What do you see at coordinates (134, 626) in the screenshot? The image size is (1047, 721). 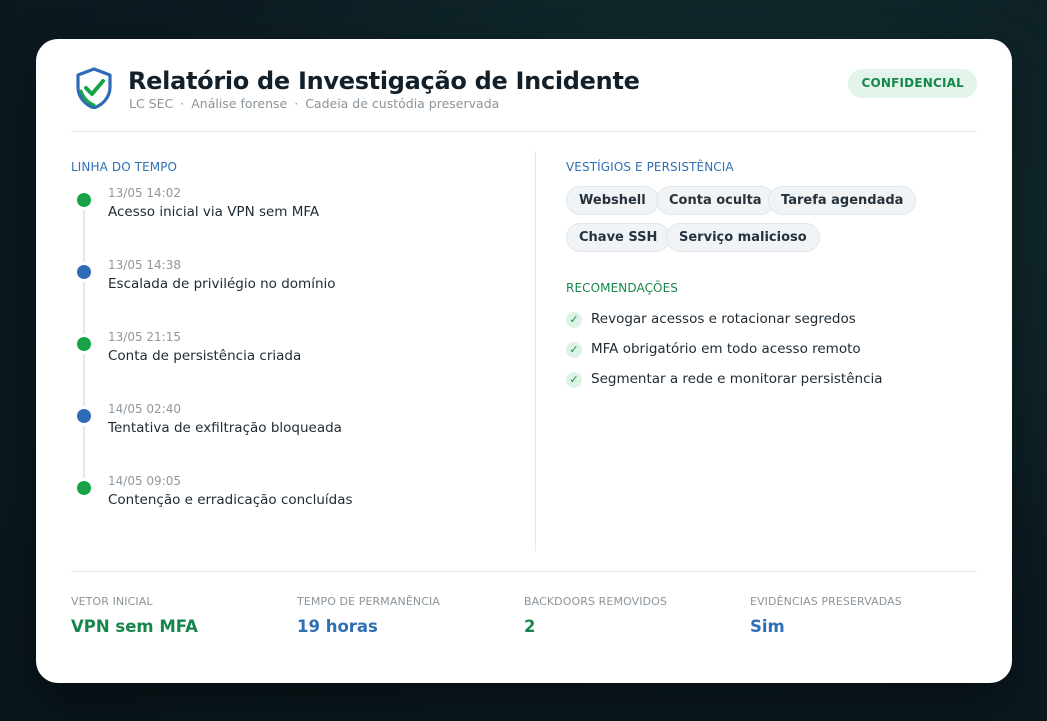 I see `stat-value: VPN sem MFA` at bounding box center [134, 626].